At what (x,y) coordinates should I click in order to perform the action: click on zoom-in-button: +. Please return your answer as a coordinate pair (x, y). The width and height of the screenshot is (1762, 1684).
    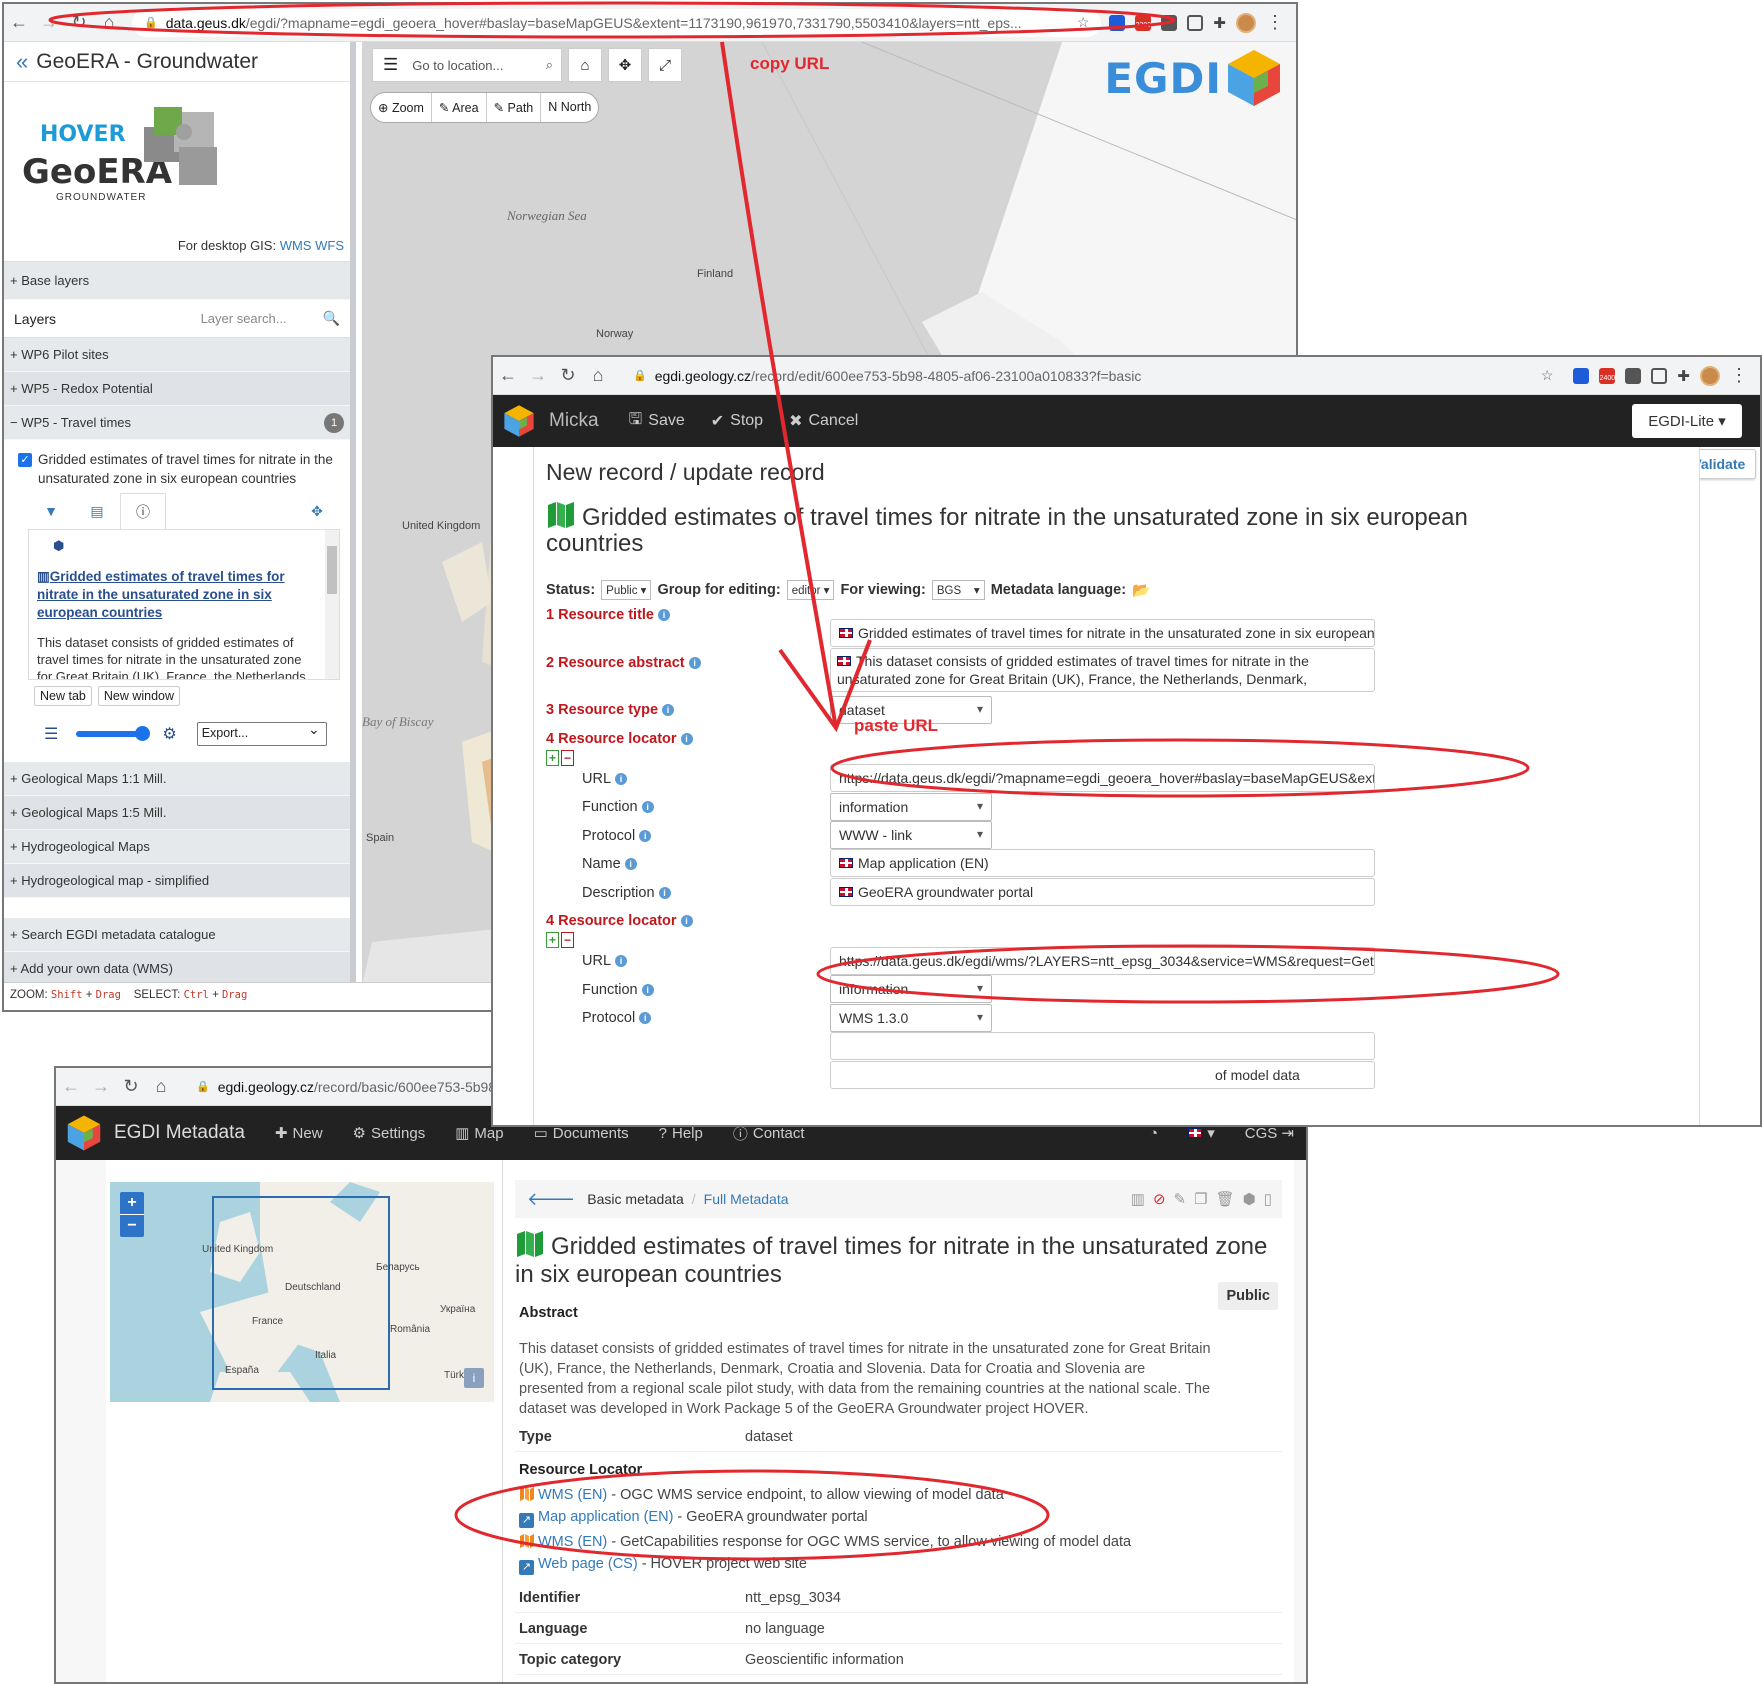
    Looking at the image, I should click on (132, 1203).